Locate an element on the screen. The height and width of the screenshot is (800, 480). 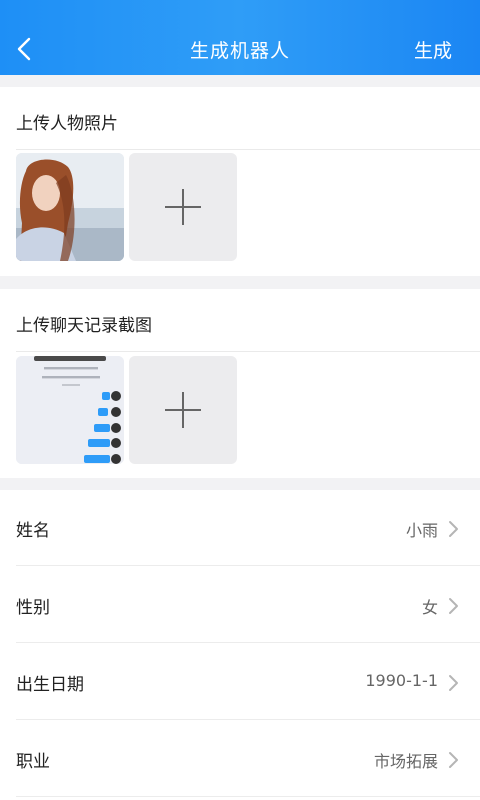
page-title: 生成机器人 is located at coordinates (239, 51).